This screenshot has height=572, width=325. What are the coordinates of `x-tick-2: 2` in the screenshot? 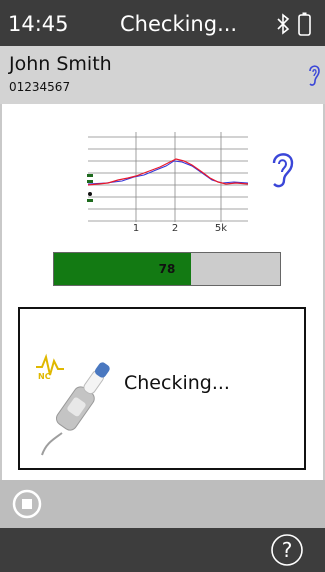 It's located at (175, 228).